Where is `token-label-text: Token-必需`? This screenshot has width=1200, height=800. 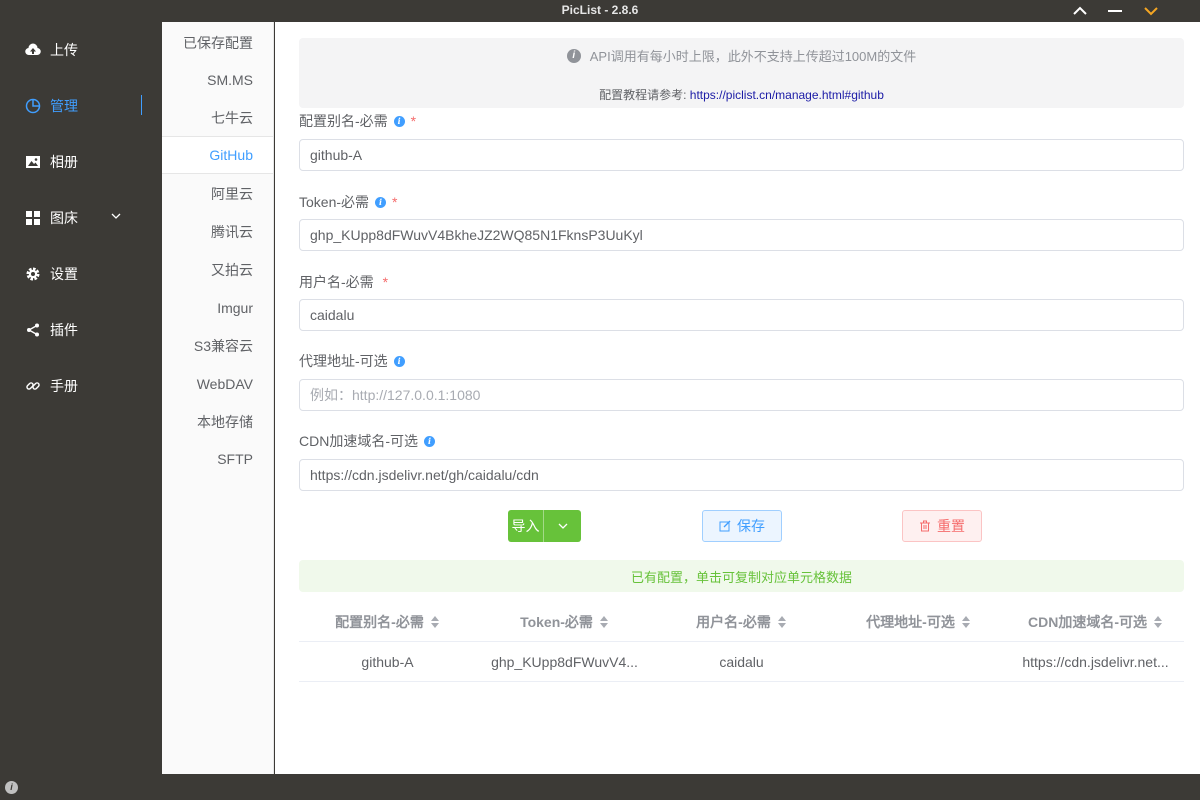 token-label-text: Token-必需 is located at coordinates (334, 202).